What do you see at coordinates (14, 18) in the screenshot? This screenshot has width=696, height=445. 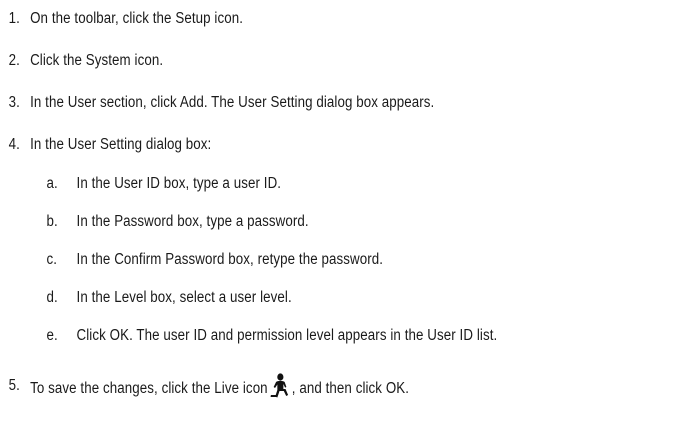 I see `step-number: 1.` at bounding box center [14, 18].